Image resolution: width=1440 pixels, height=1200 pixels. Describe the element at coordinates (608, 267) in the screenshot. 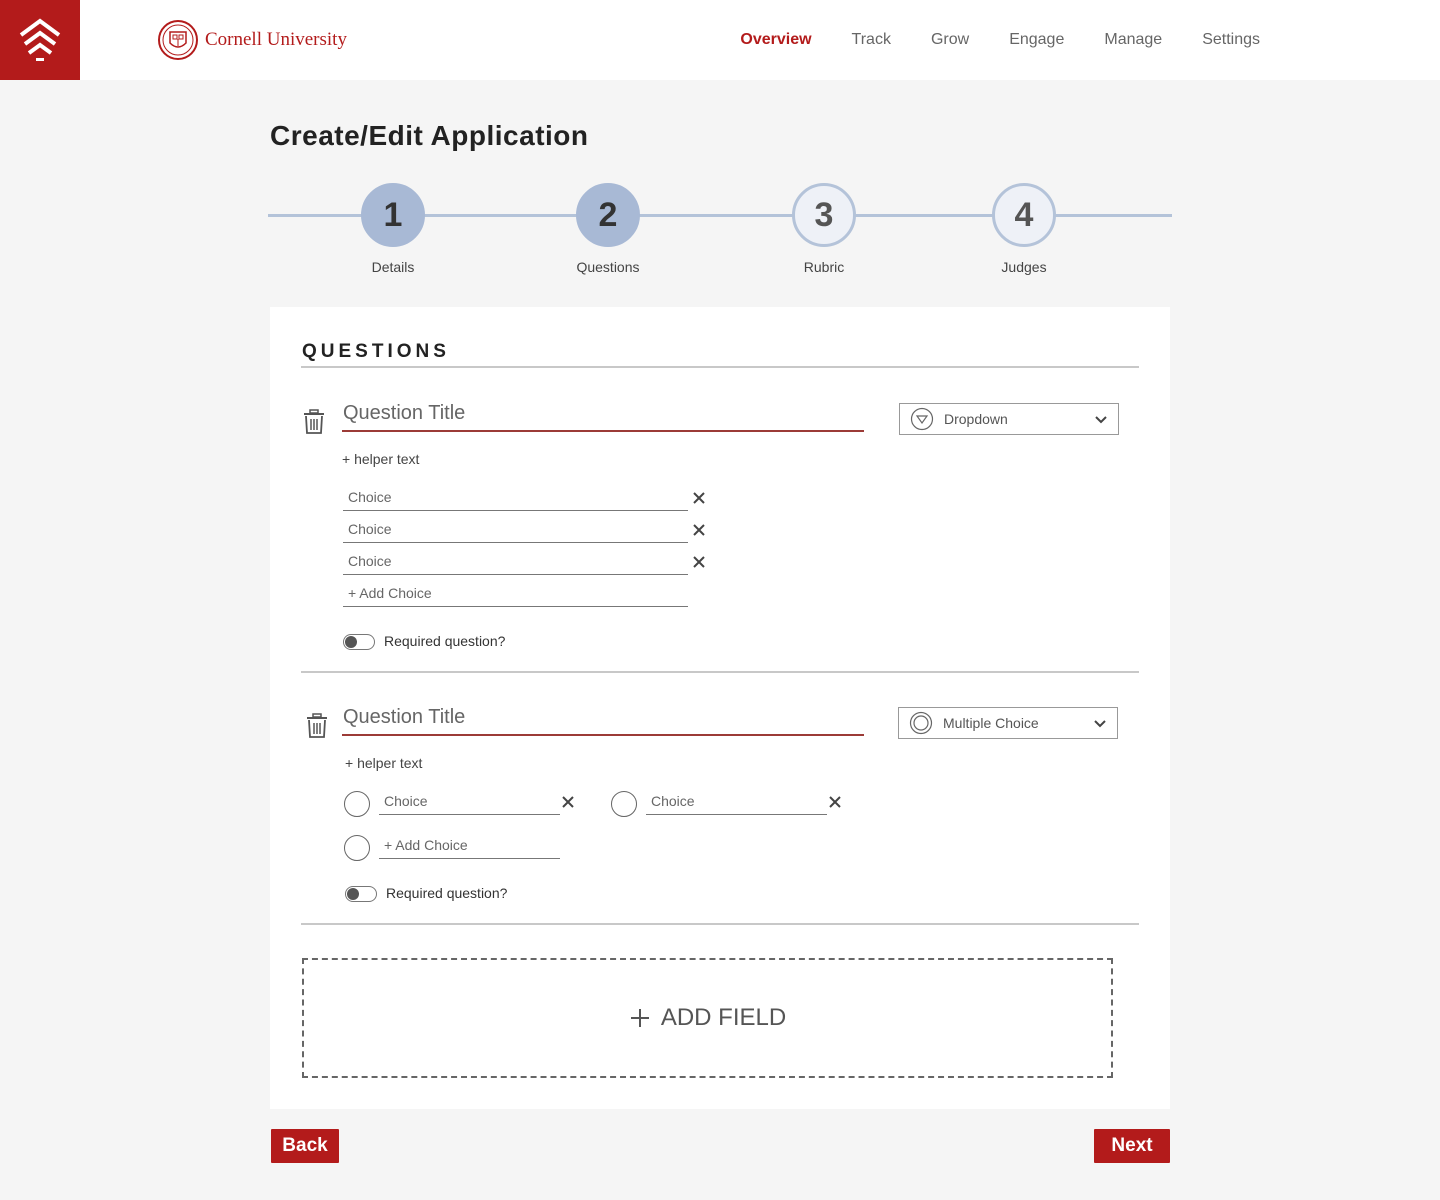

I see `step-label: Questions` at that location.